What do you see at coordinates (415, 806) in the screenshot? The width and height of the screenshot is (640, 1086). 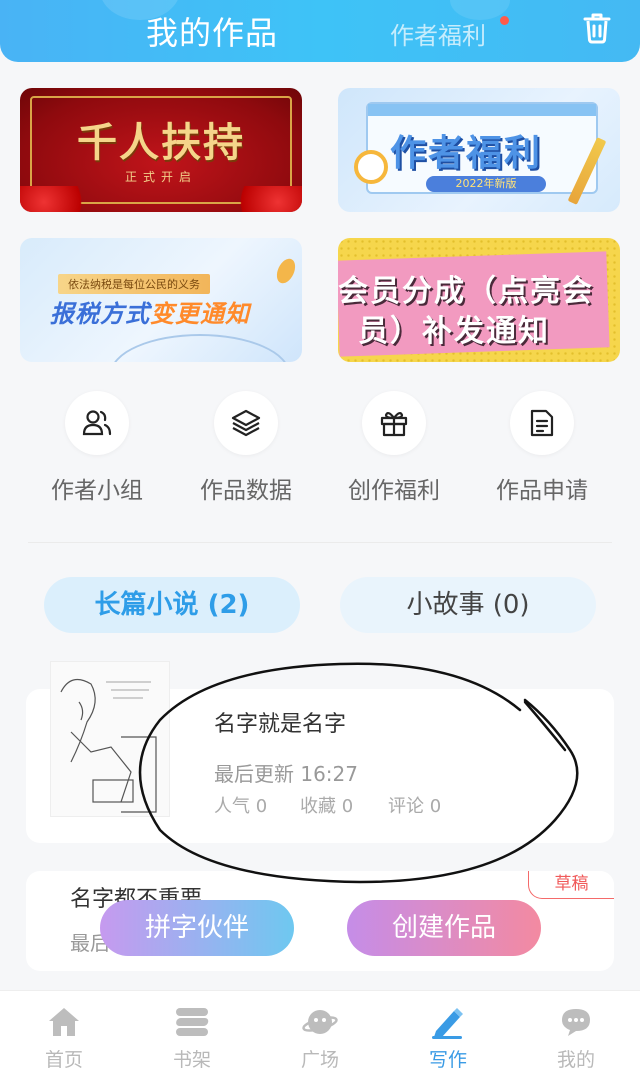 I see `stat-comments: 评论 0` at bounding box center [415, 806].